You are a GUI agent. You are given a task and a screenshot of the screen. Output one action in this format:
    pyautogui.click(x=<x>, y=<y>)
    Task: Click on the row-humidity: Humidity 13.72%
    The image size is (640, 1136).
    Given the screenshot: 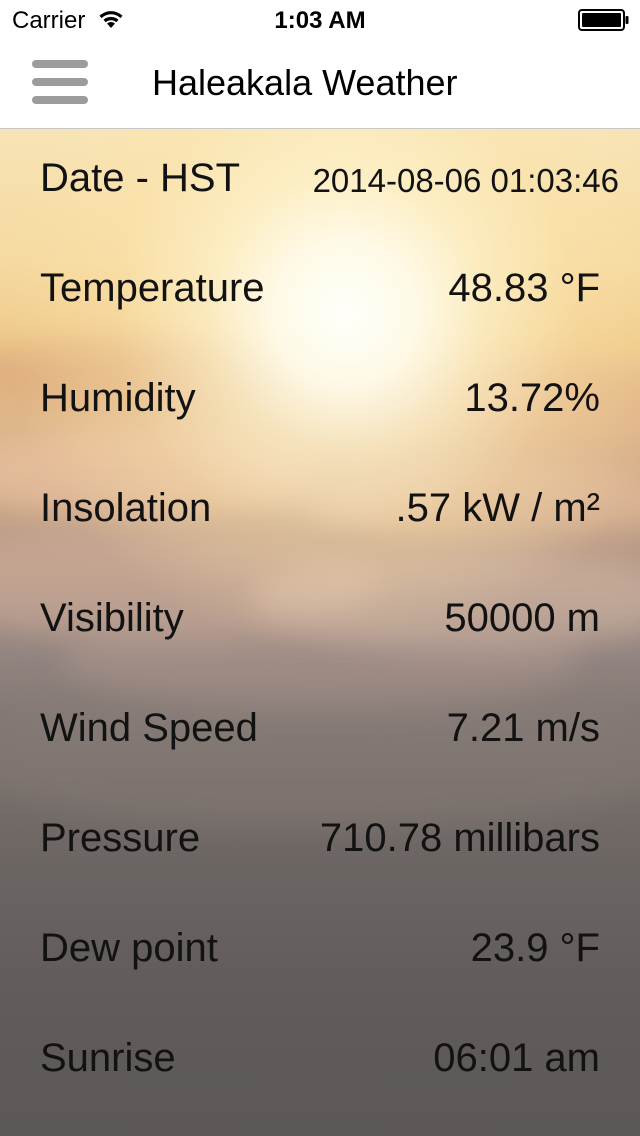 What is the action you would take?
    pyautogui.click(x=320, y=404)
    